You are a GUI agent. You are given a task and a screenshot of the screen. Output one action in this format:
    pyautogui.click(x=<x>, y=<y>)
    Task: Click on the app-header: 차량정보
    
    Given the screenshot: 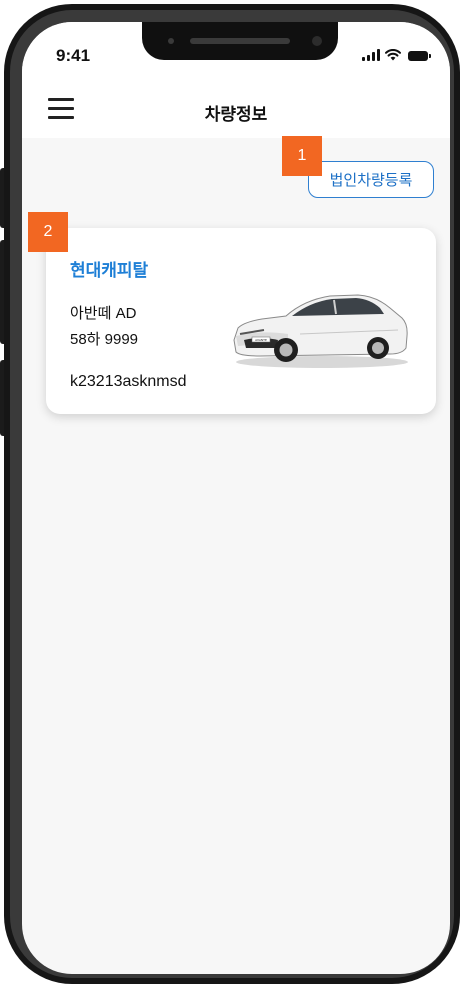 What is the action you would take?
    pyautogui.click(x=236, y=110)
    